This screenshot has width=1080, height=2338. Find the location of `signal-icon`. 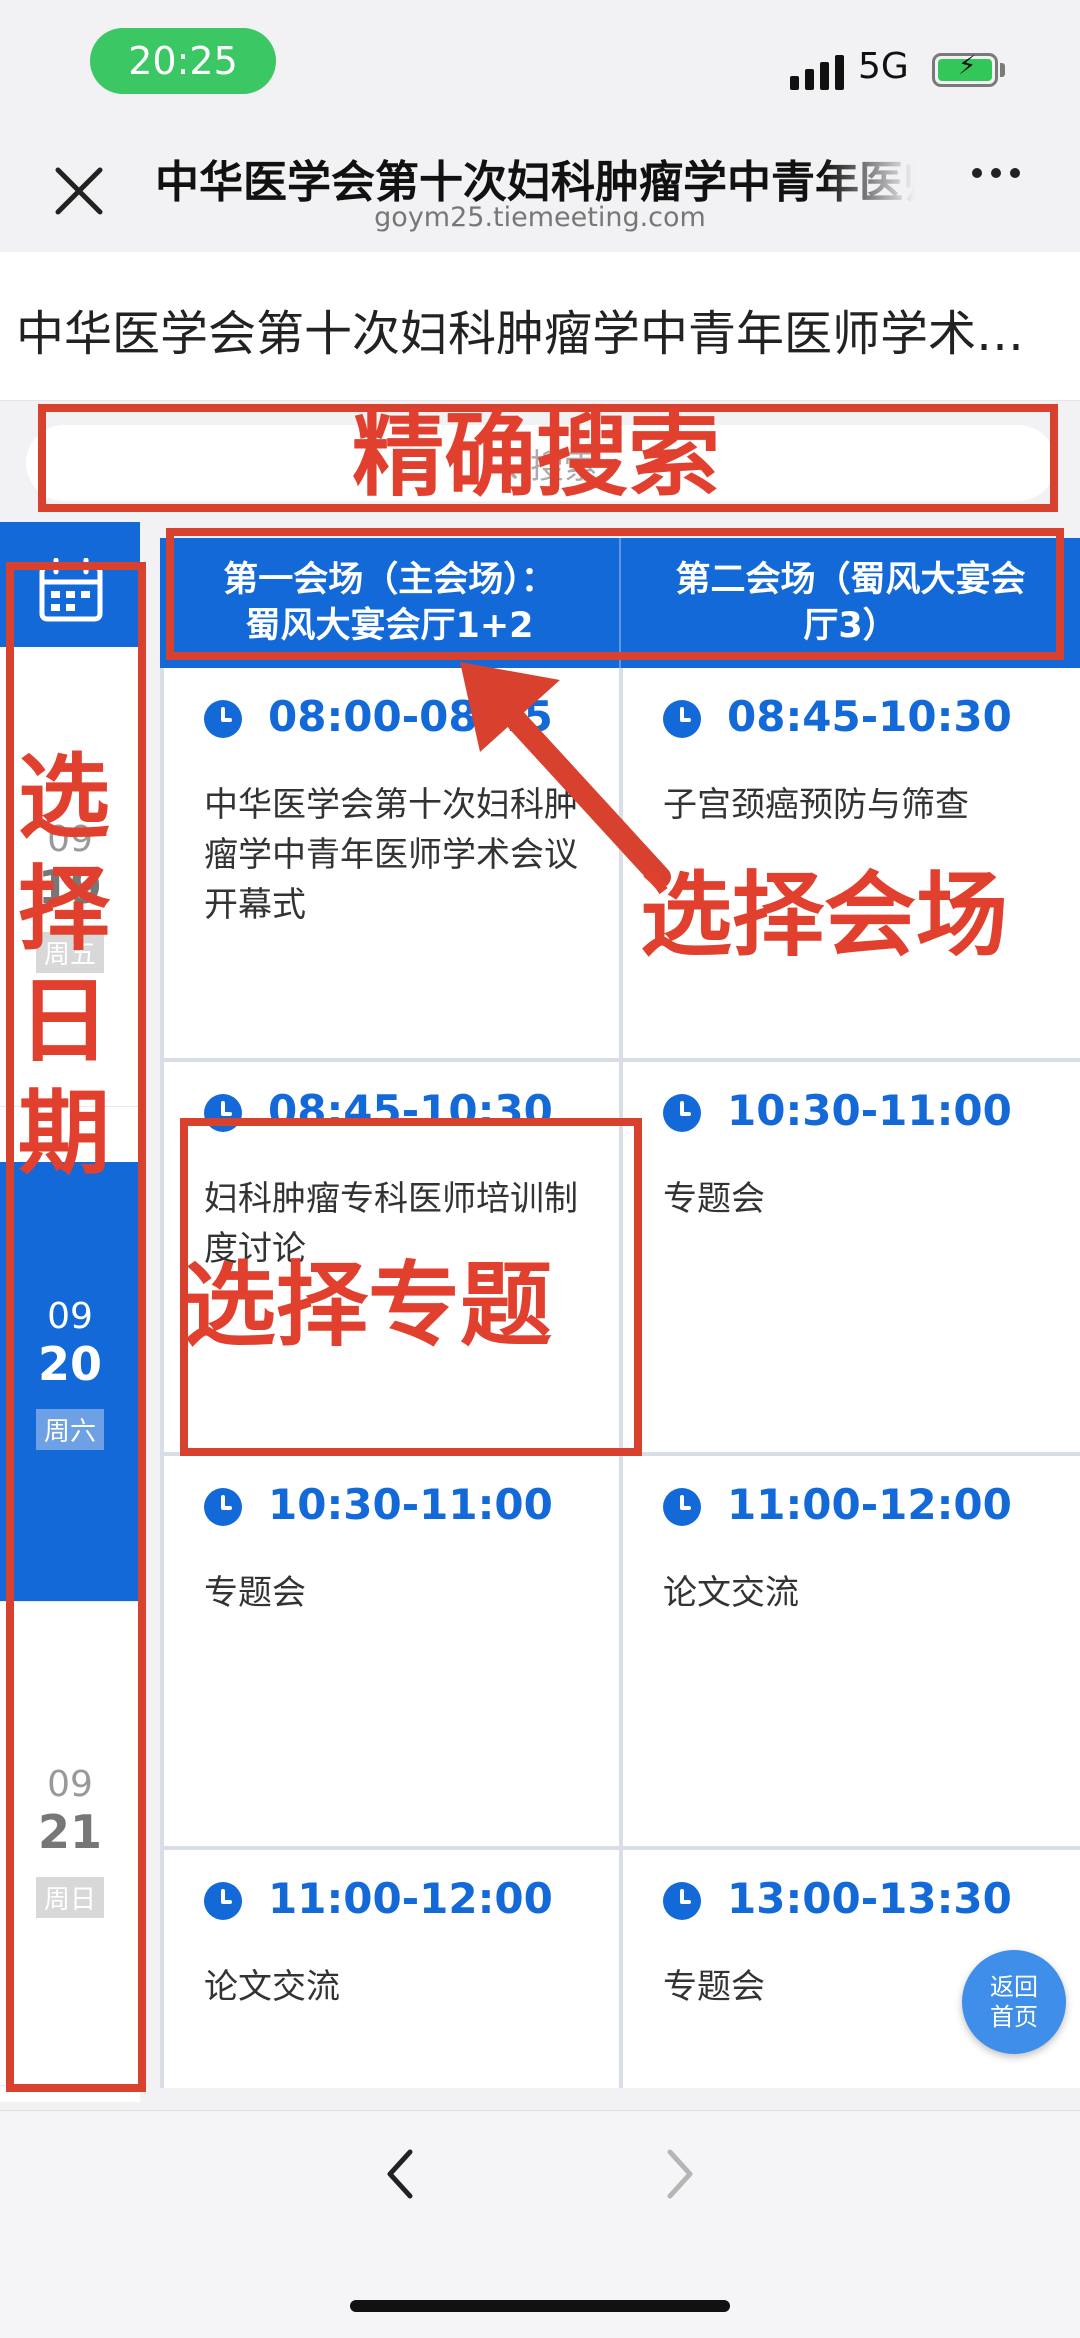

signal-icon is located at coordinates (817, 70).